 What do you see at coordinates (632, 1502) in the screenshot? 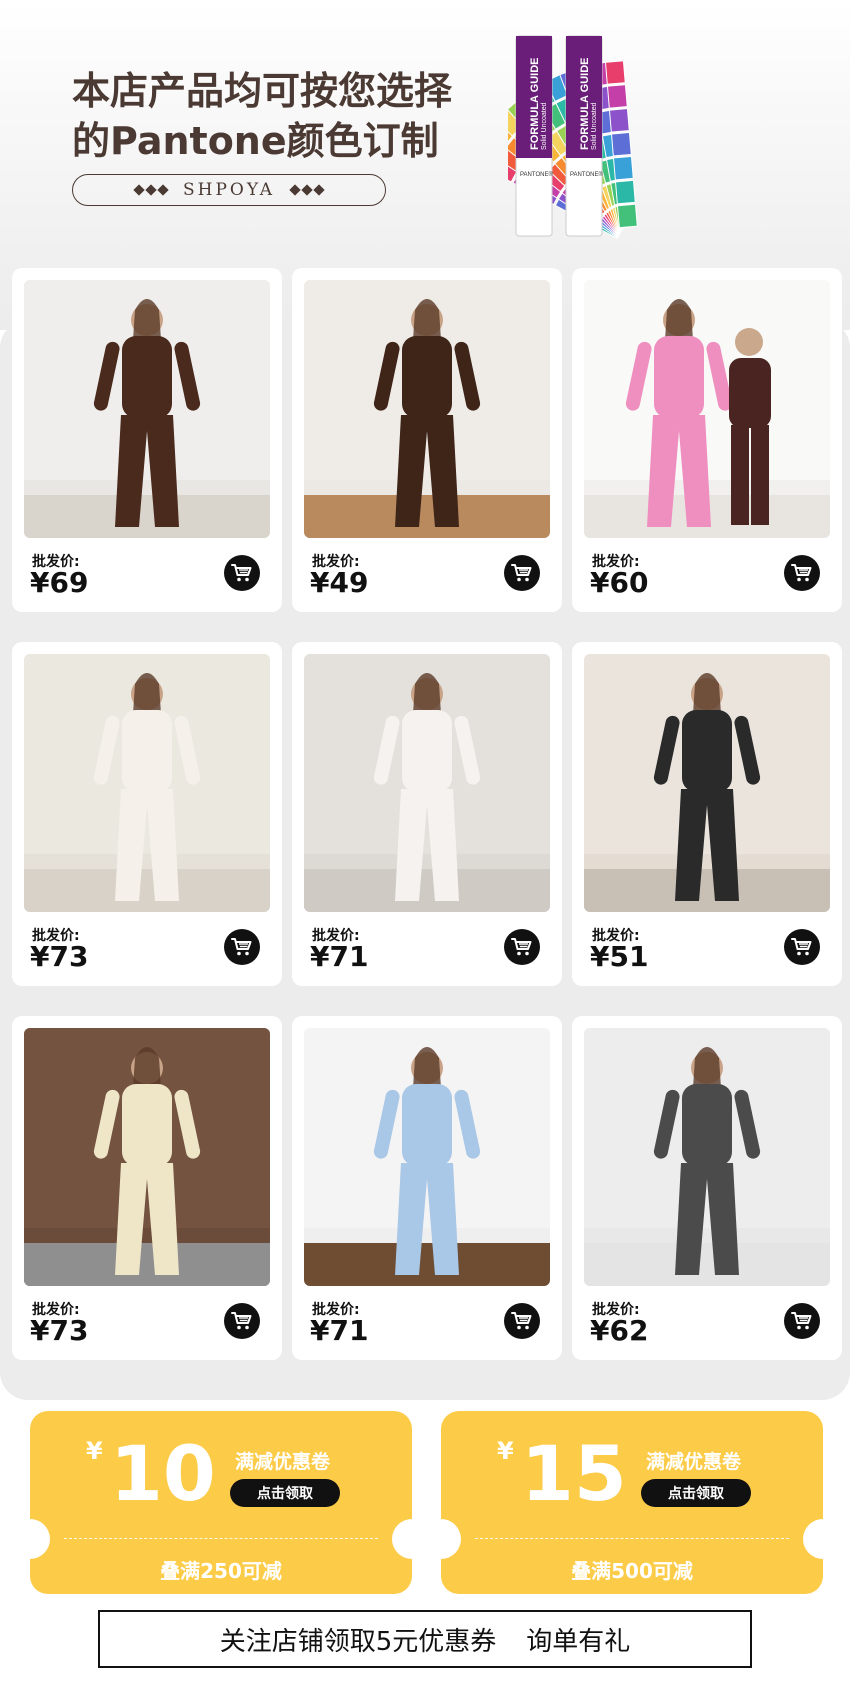
I see `coupon-15: ¥ 15 满减优惠卷 点击领取 叠满500可减` at bounding box center [632, 1502].